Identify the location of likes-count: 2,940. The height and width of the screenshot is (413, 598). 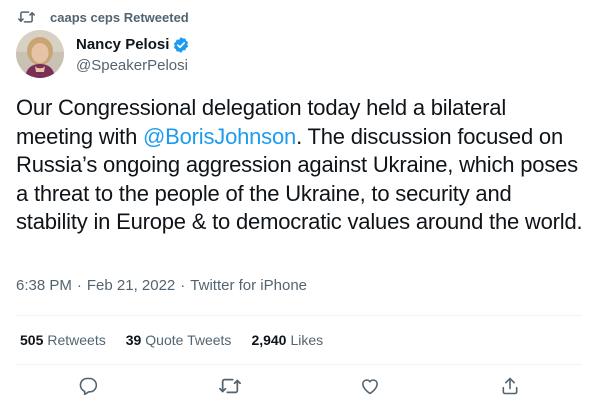
(269, 340).